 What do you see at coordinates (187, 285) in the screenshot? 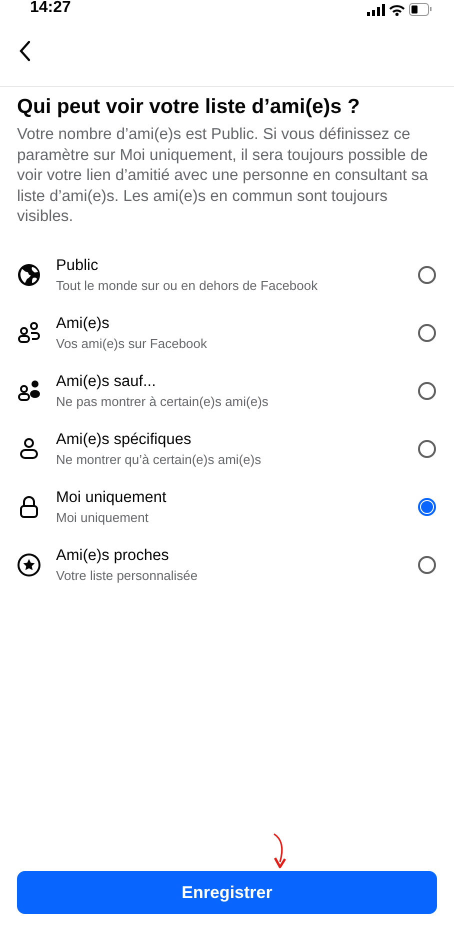
I see `option-description: Tout le monde sur ou en dehors de Facebook` at bounding box center [187, 285].